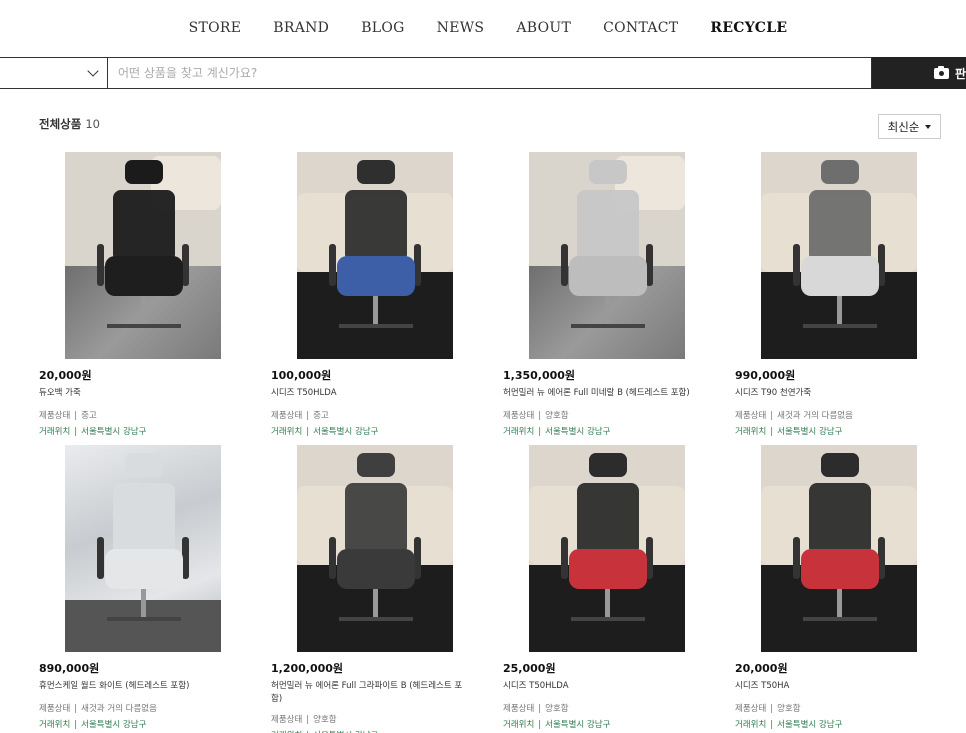 Image resolution: width=966 pixels, height=733 pixels. I want to click on product-count: 10, so click(92, 124).